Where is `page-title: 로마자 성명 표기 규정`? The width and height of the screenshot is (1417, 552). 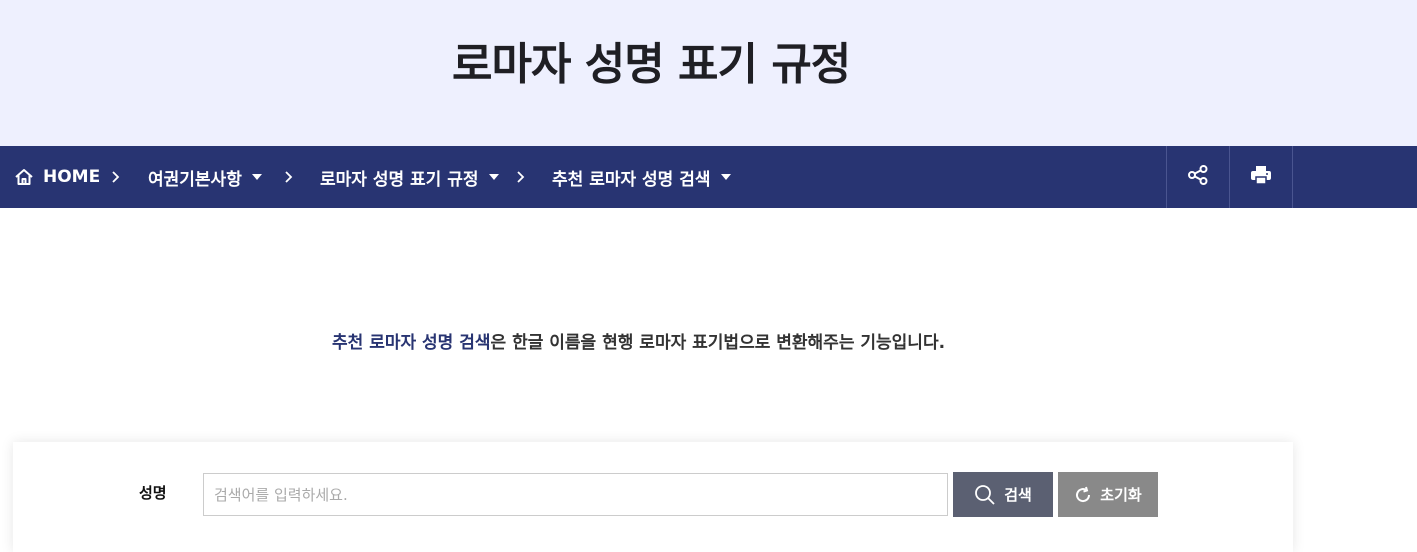
page-title: 로마자 성명 표기 규정 is located at coordinates (651, 64).